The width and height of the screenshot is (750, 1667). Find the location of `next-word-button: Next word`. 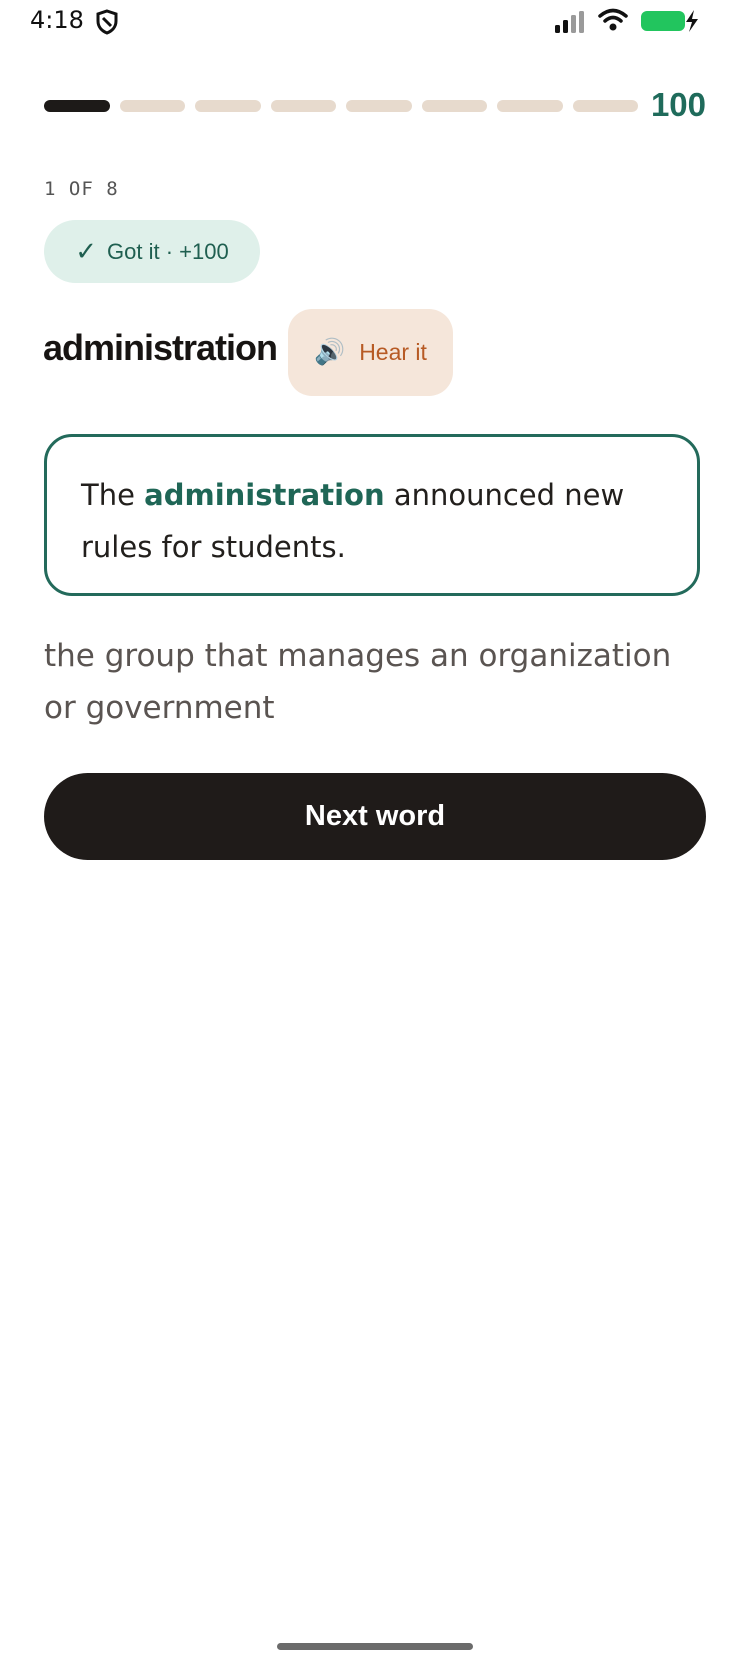

next-word-button: Next word is located at coordinates (375, 816).